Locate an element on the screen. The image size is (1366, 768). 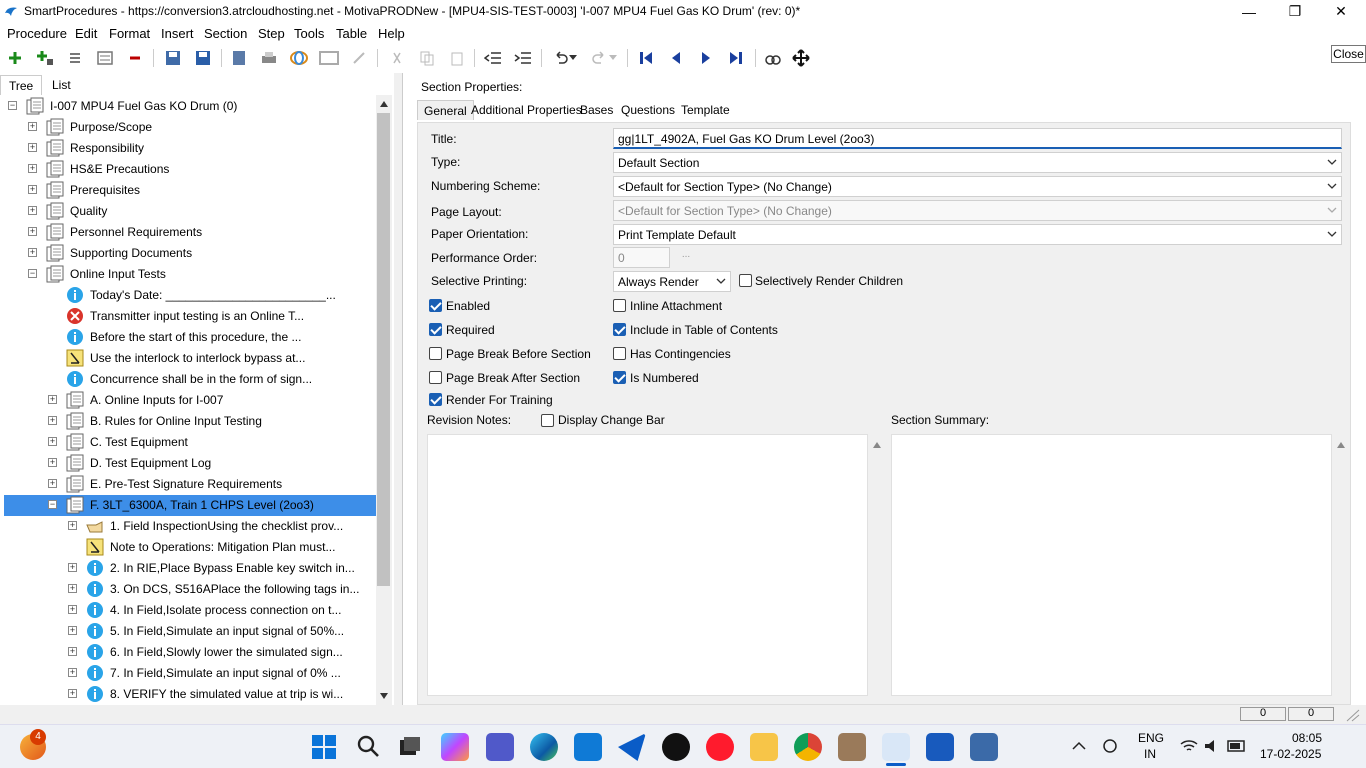
smartprocedures-taskbar-icon is located at coordinates (896, 747).